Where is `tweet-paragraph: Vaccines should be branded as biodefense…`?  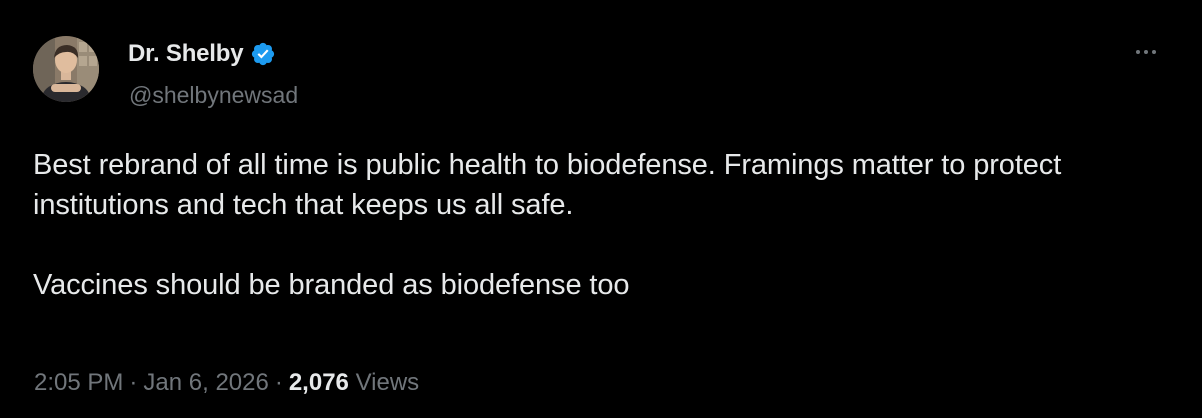
tweet-paragraph: Vaccines should be branded as biodefense… is located at coordinates (331, 285).